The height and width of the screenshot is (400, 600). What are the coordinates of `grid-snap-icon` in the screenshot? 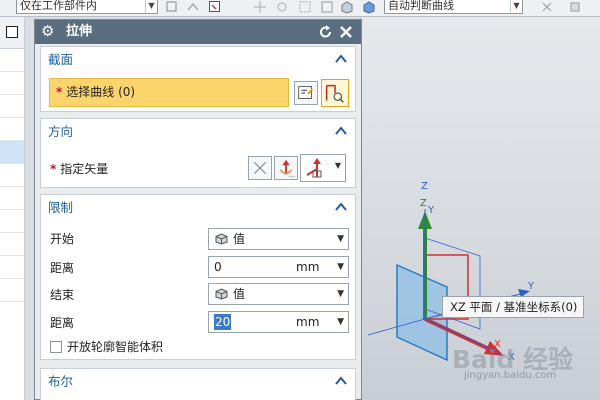 It's located at (305, 7).